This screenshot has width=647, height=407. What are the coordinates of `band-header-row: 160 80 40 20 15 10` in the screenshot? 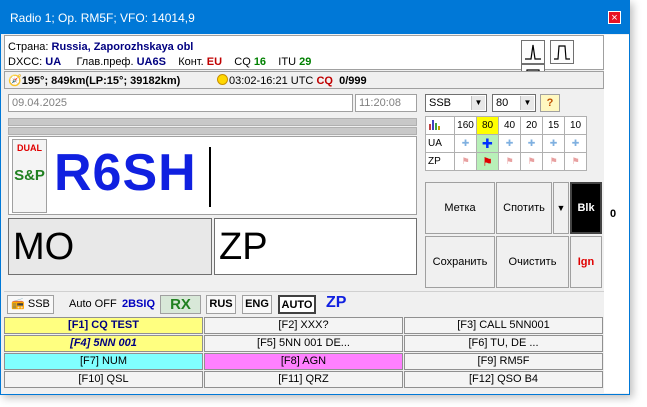 It's located at (506, 125).